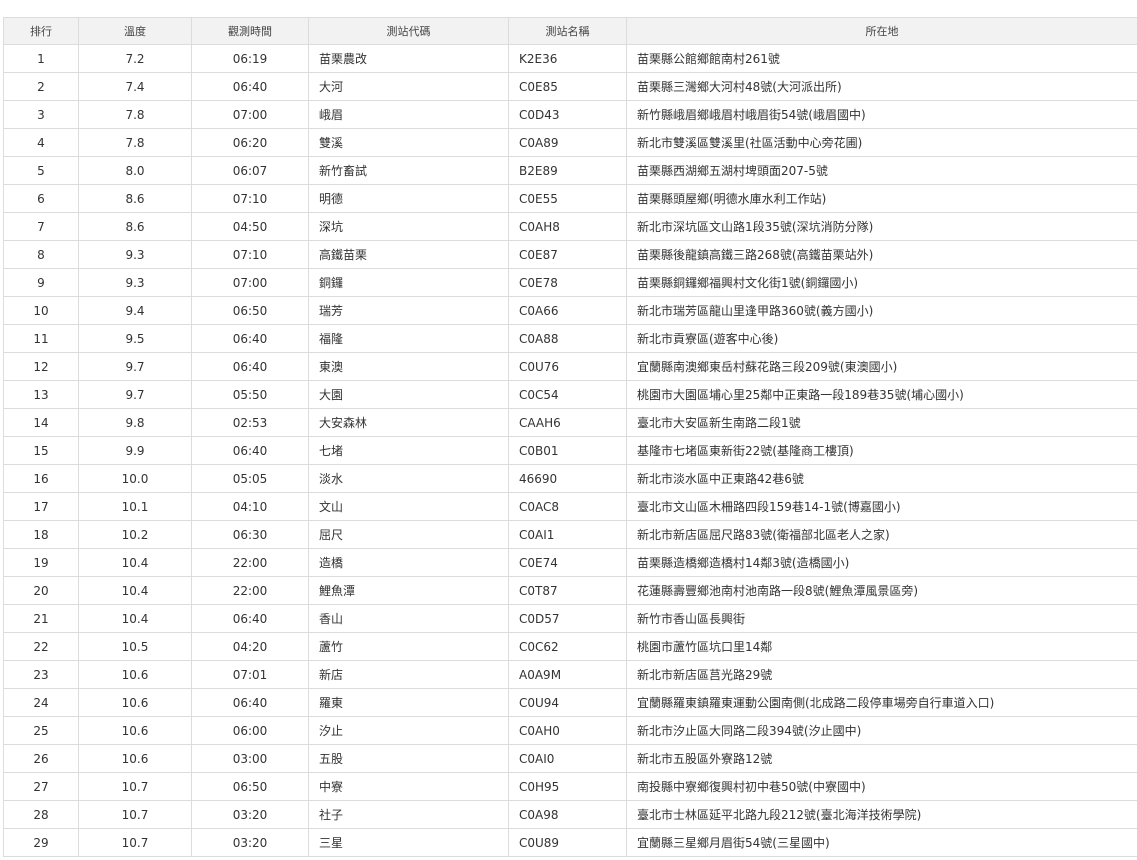 The height and width of the screenshot is (860, 1137). Describe the element at coordinates (408, 226) in the screenshot. I see `cell-station-code: 深坑` at that location.